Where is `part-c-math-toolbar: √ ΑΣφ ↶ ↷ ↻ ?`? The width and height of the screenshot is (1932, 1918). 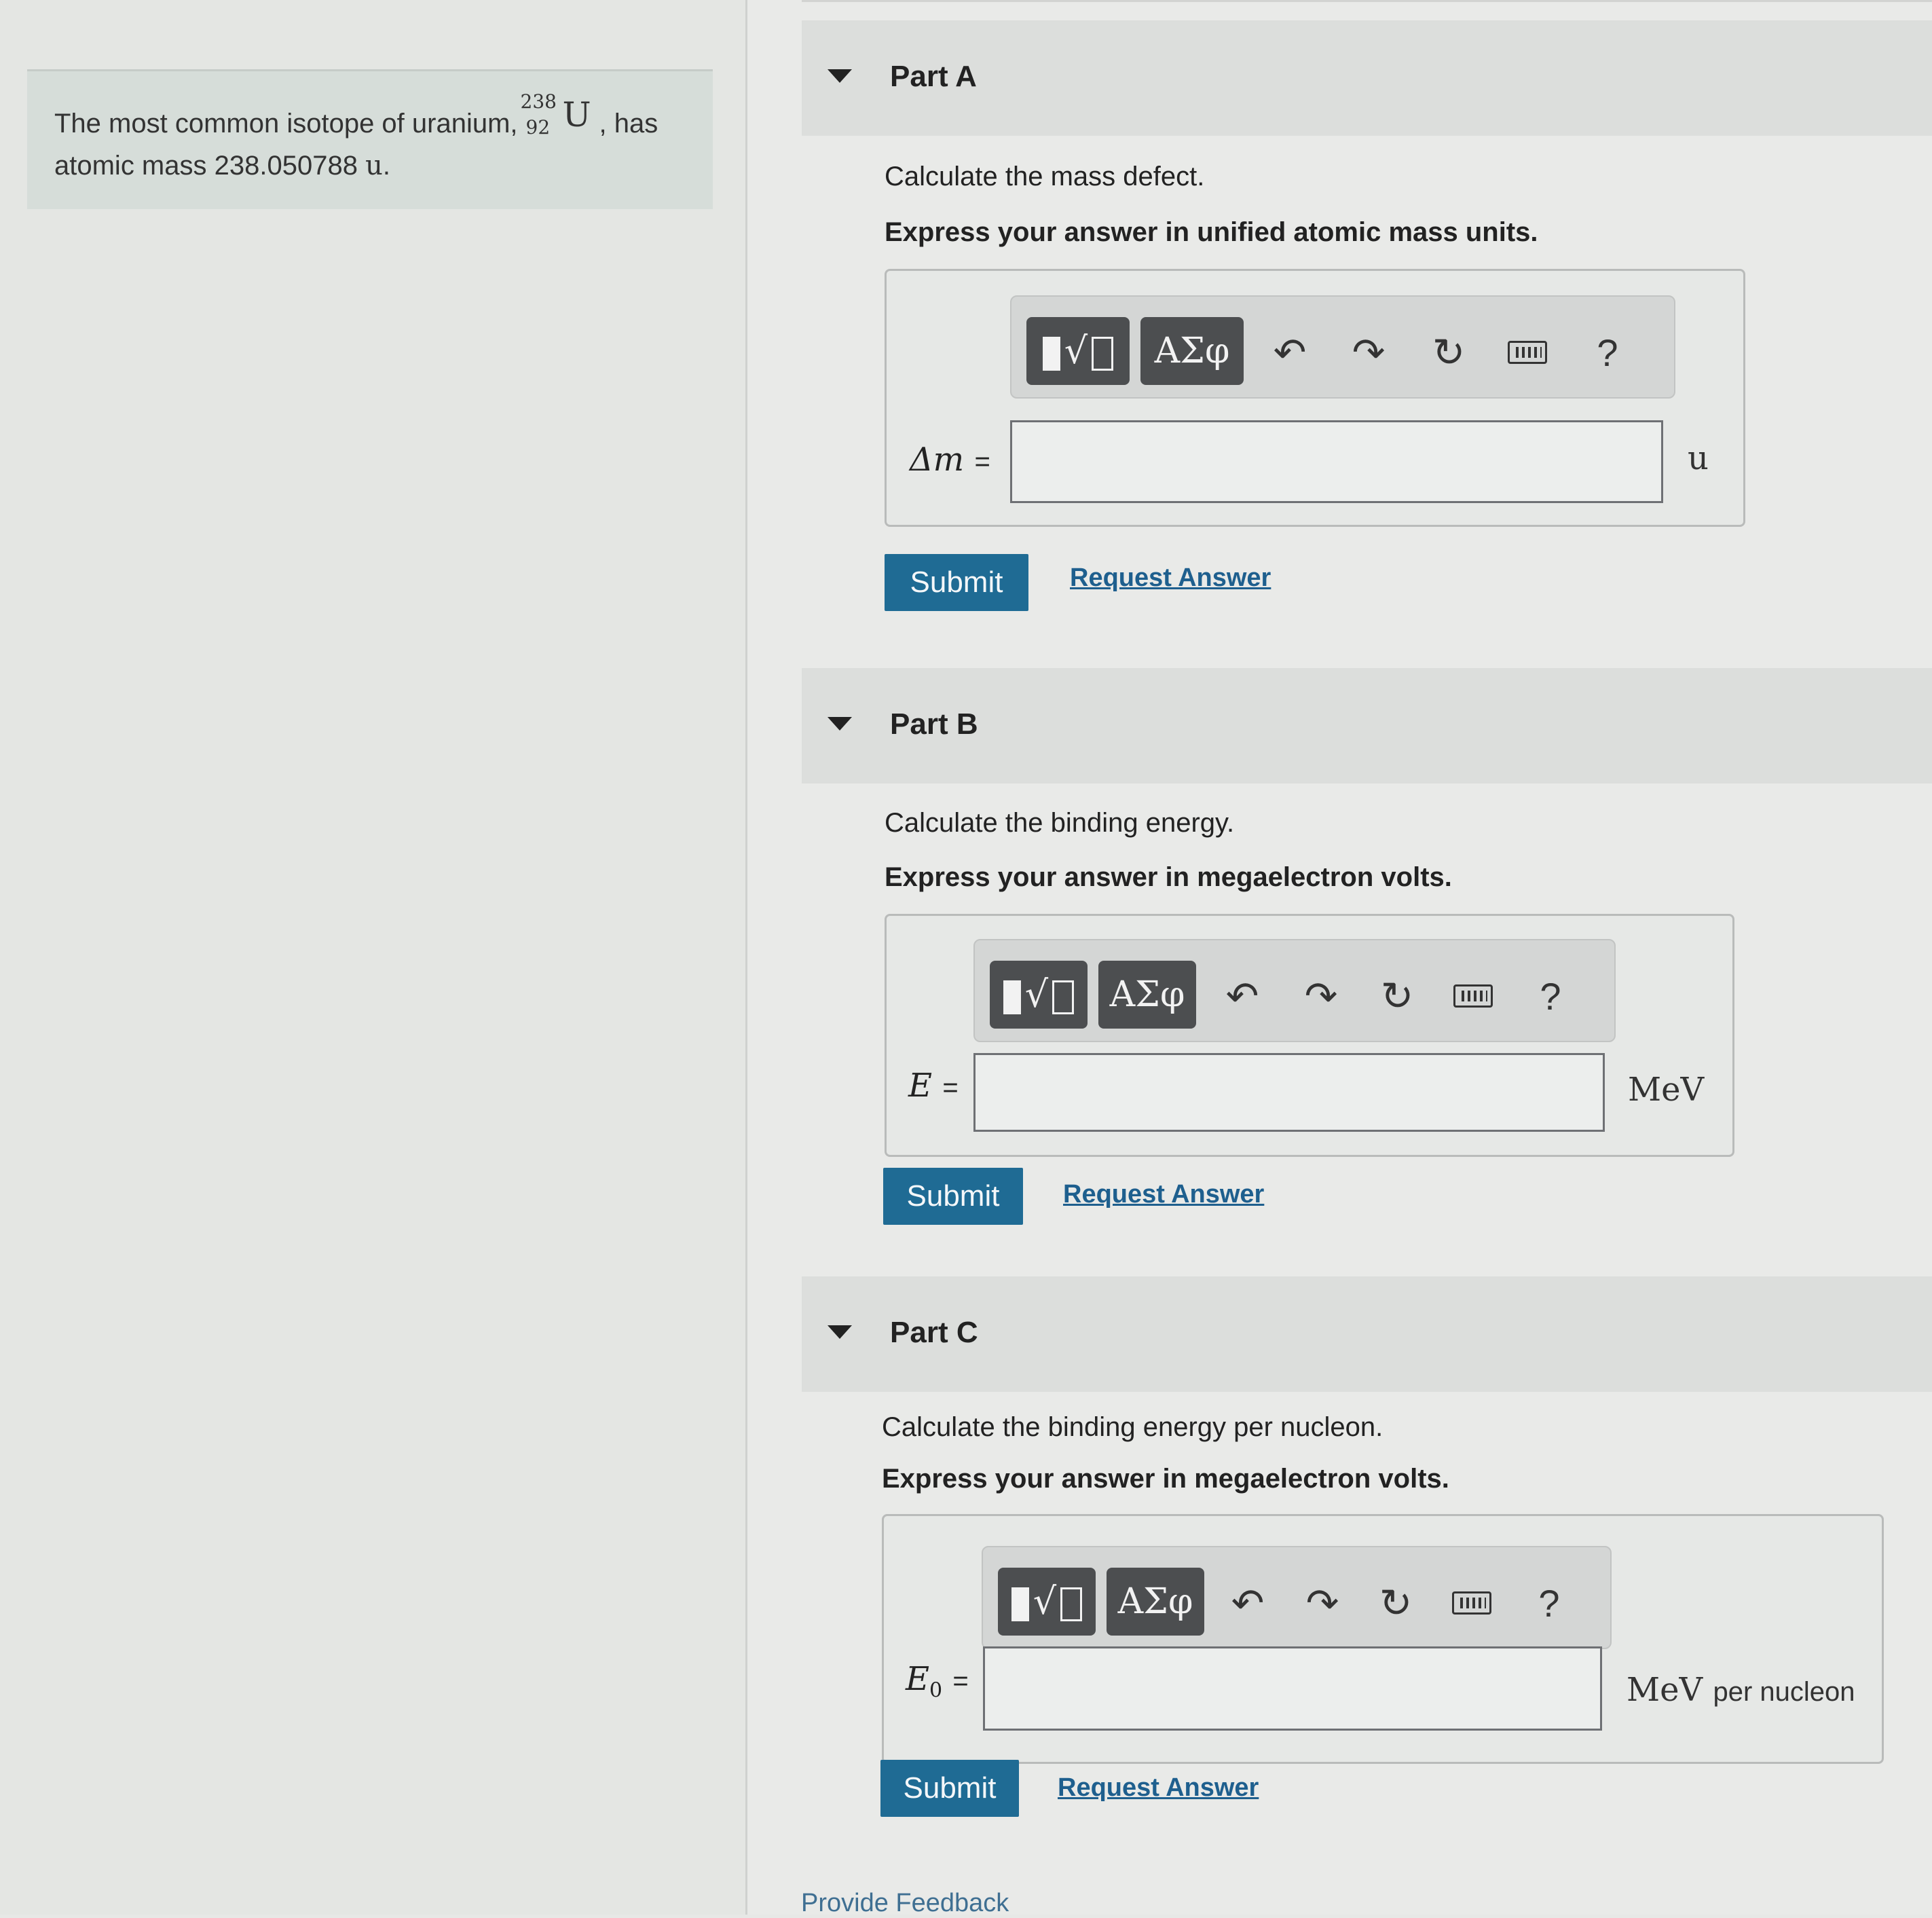
part-c-math-toolbar: √ ΑΣφ ↶ ↷ ↻ ? is located at coordinates (1297, 1597).